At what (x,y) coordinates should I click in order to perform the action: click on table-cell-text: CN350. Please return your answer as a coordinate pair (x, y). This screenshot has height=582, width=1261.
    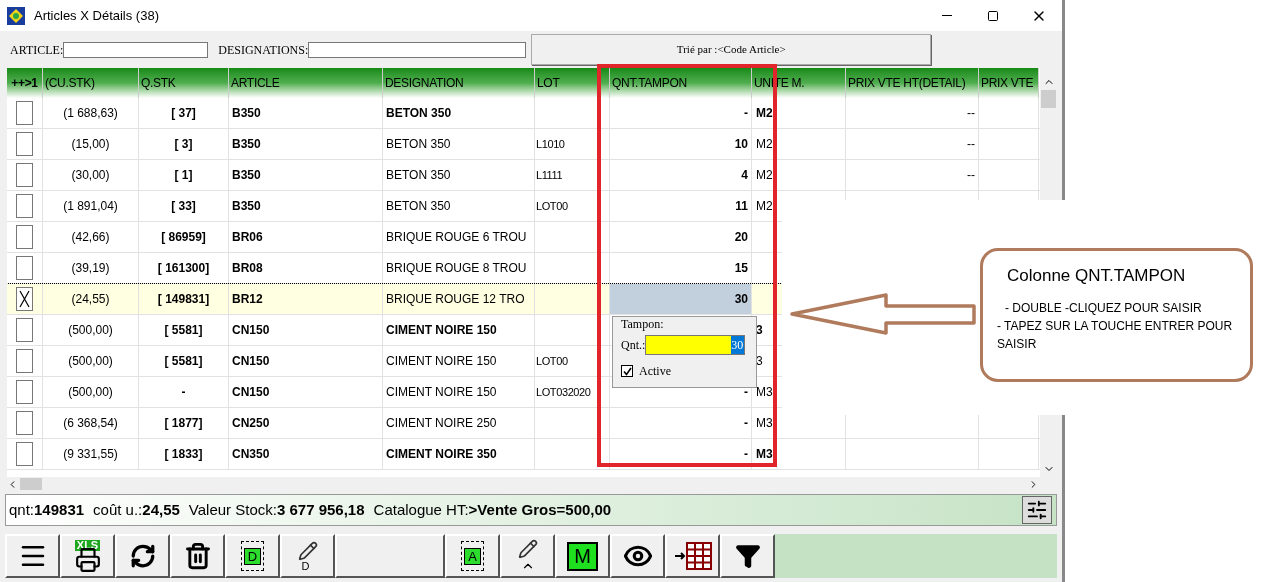
    Looking at the image, I should click on (251, 454).